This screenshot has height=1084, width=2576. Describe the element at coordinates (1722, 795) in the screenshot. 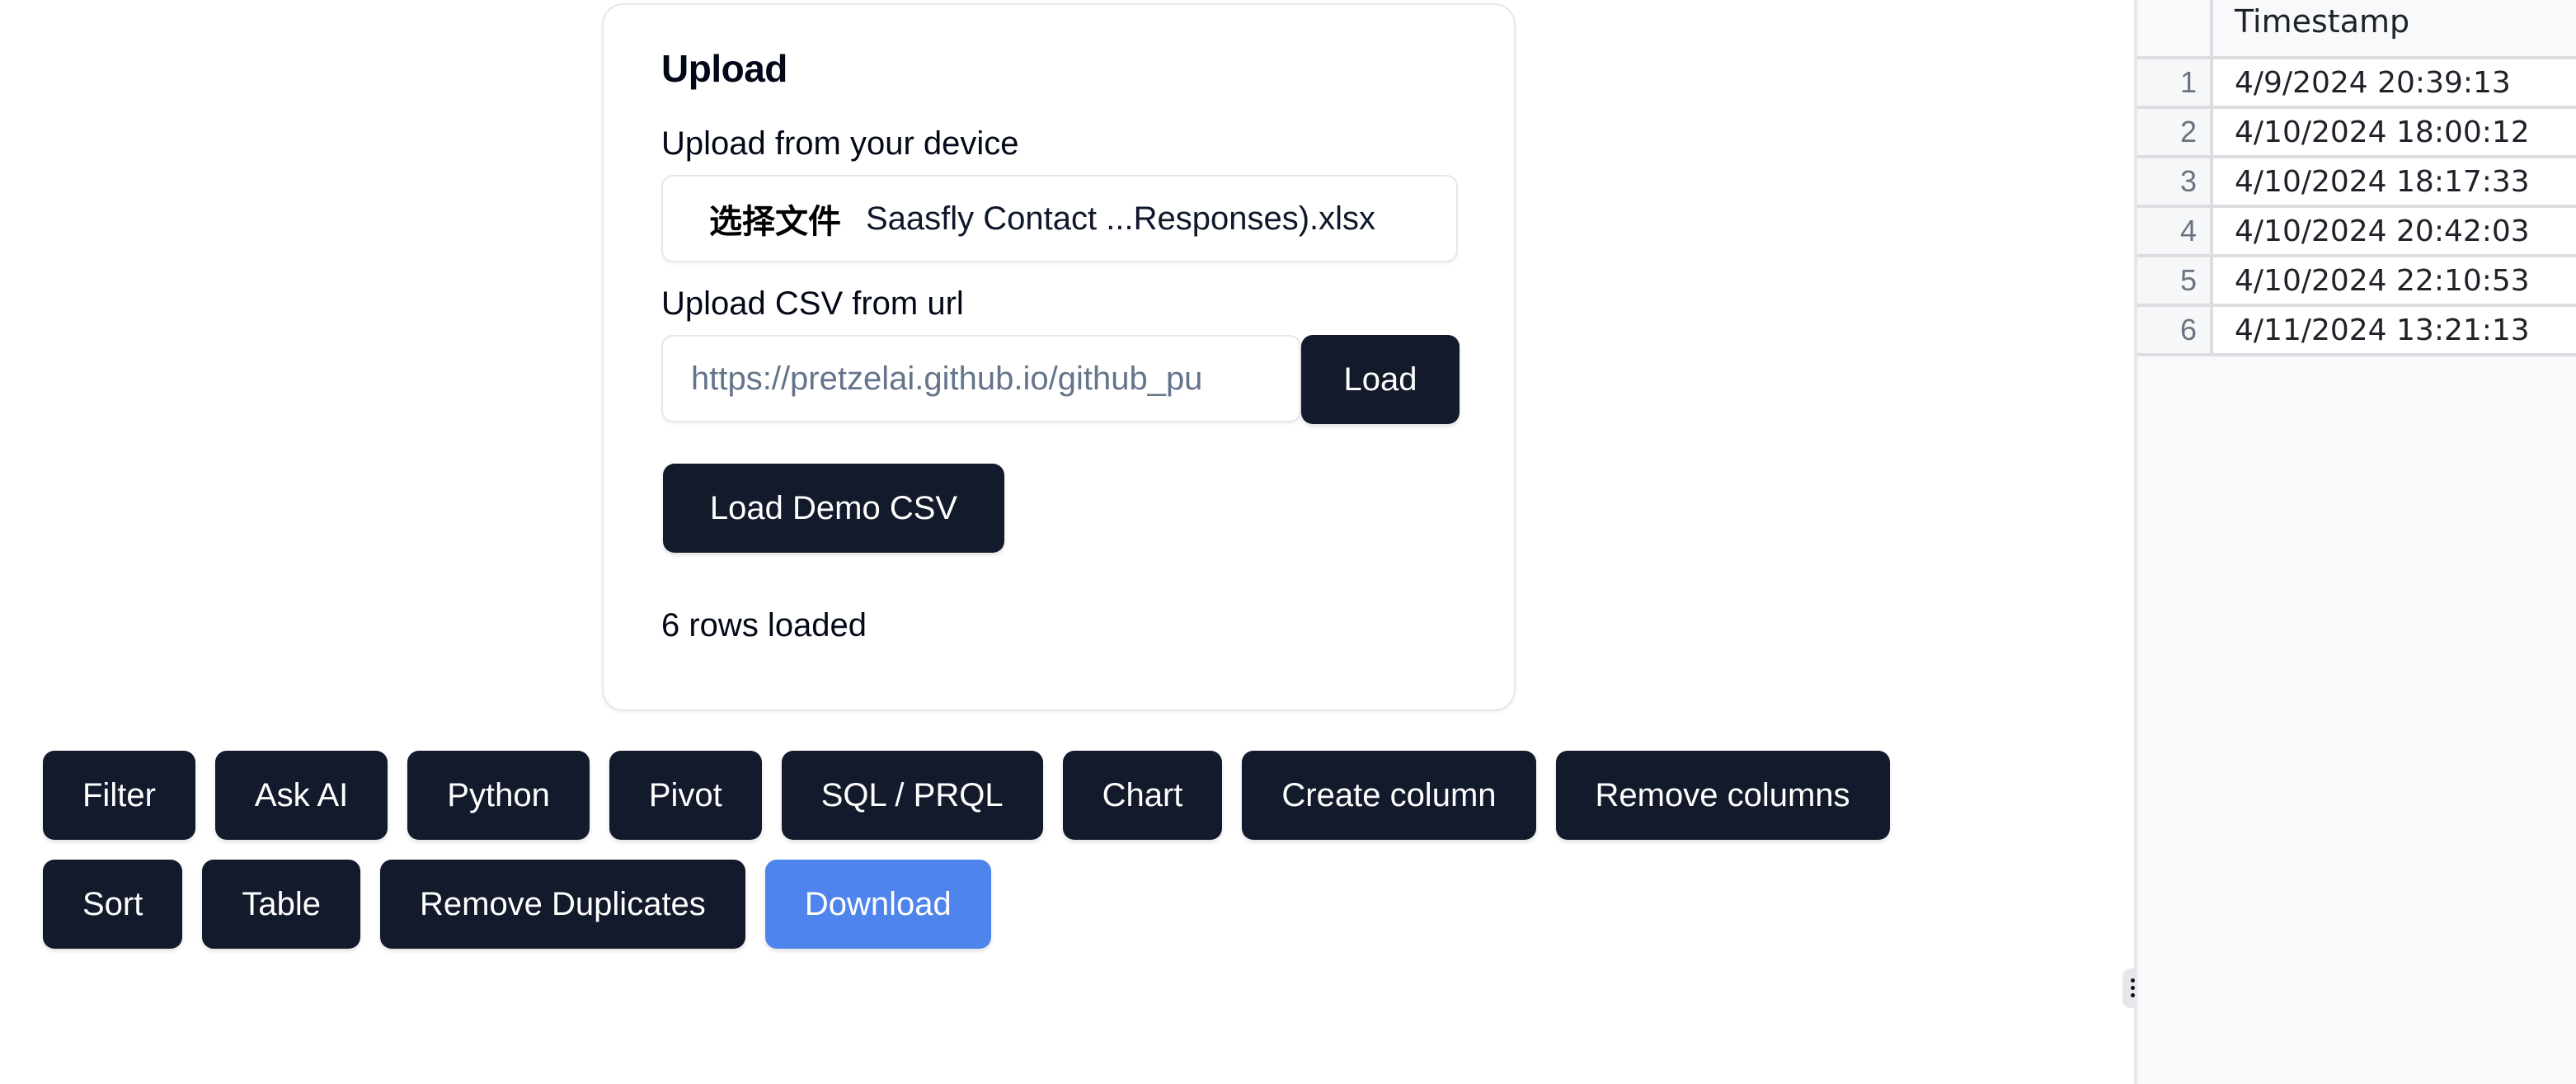

I see `remove-columns-button: Remove columns` at that location.